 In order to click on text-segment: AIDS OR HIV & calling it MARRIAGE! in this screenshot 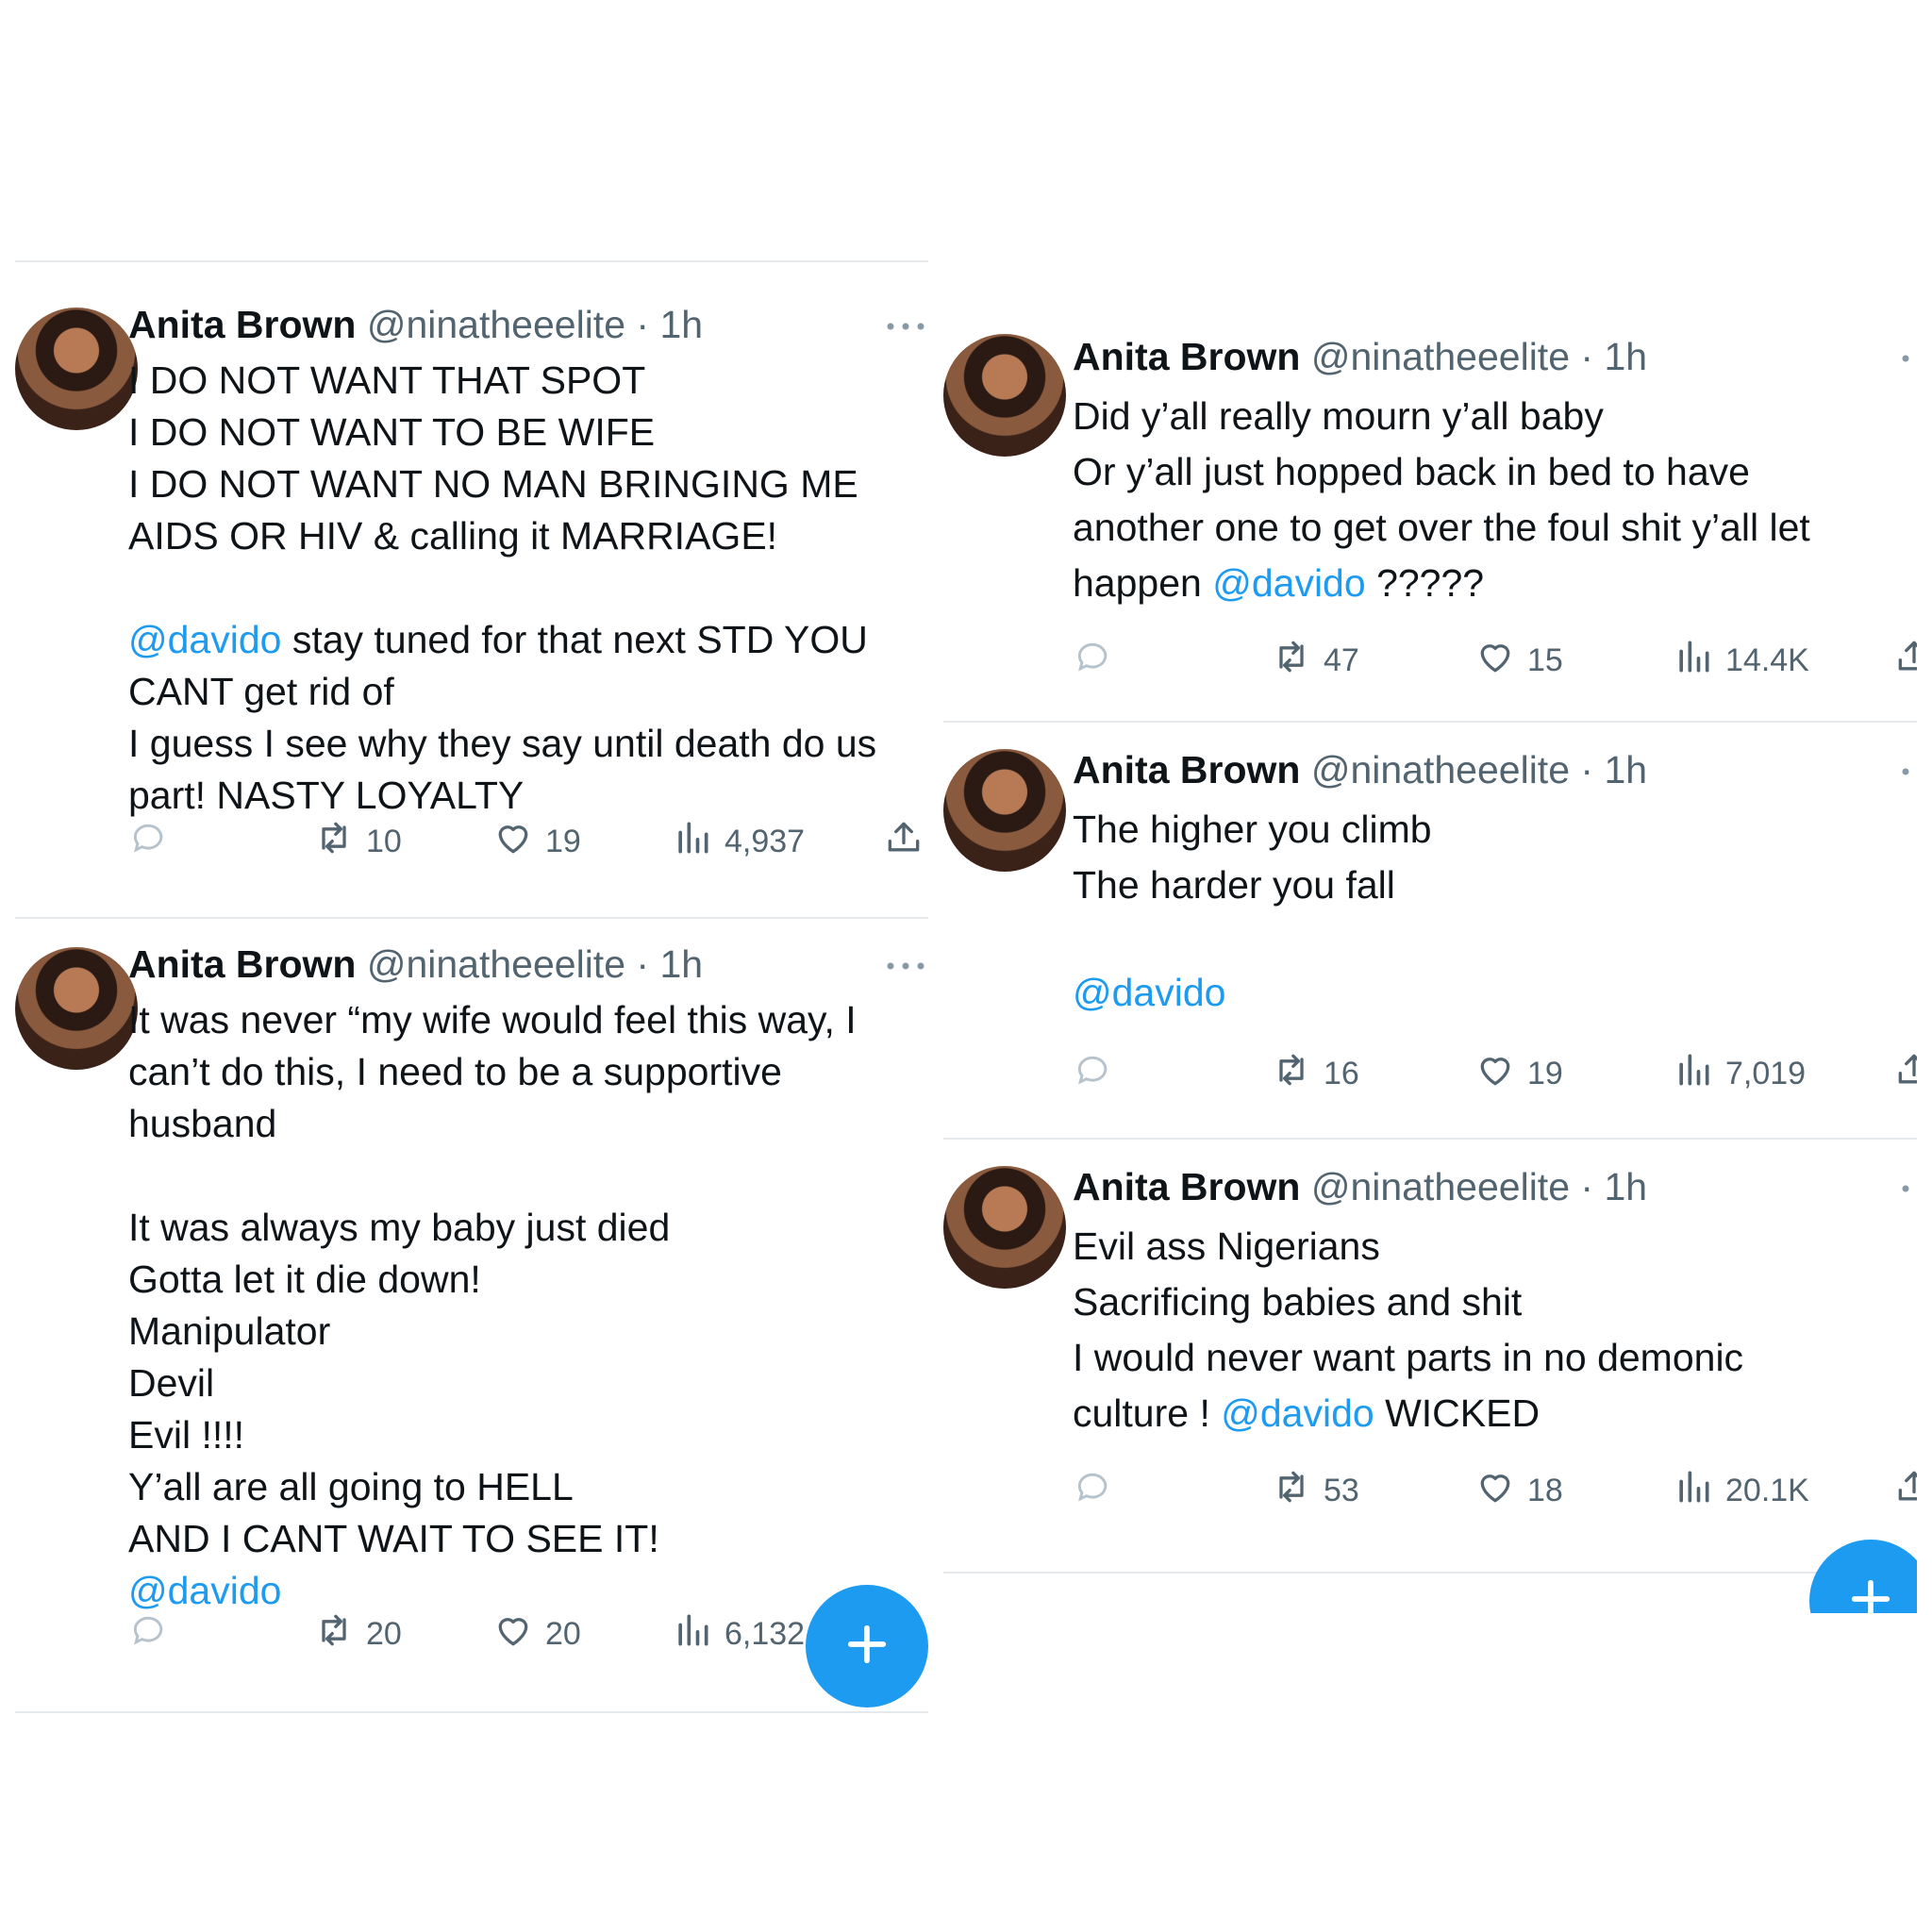, I will do `click(453, 536)`.